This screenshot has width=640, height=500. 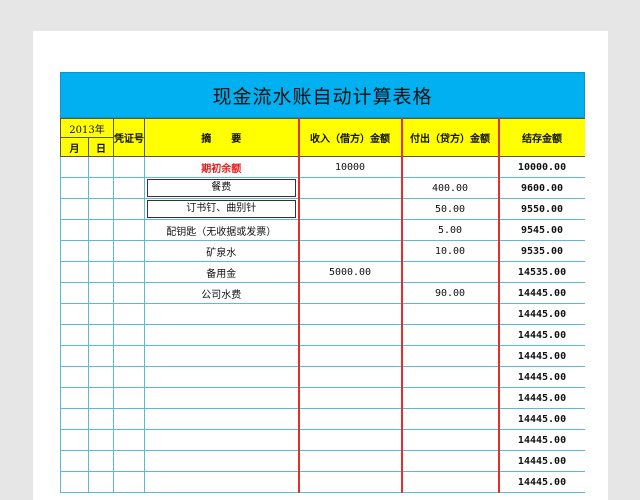 I want to click on expense-cell: 5.00, so click(x=450, y=230).